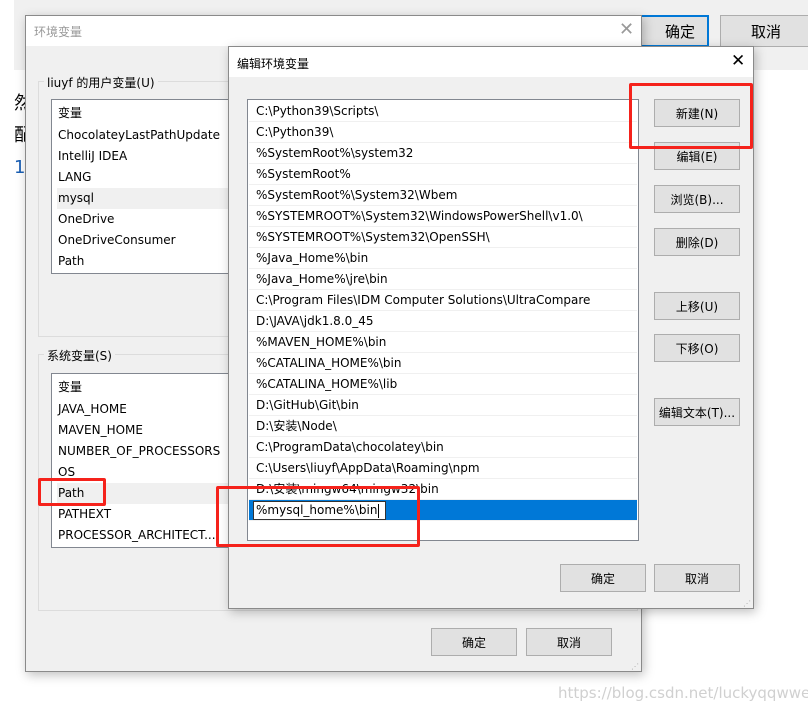  What do you see at coordinates (443, 363) in the screenshot?
I see `path-item: %CATALINA_HOME%\bin` at bounding box center [443, 363].